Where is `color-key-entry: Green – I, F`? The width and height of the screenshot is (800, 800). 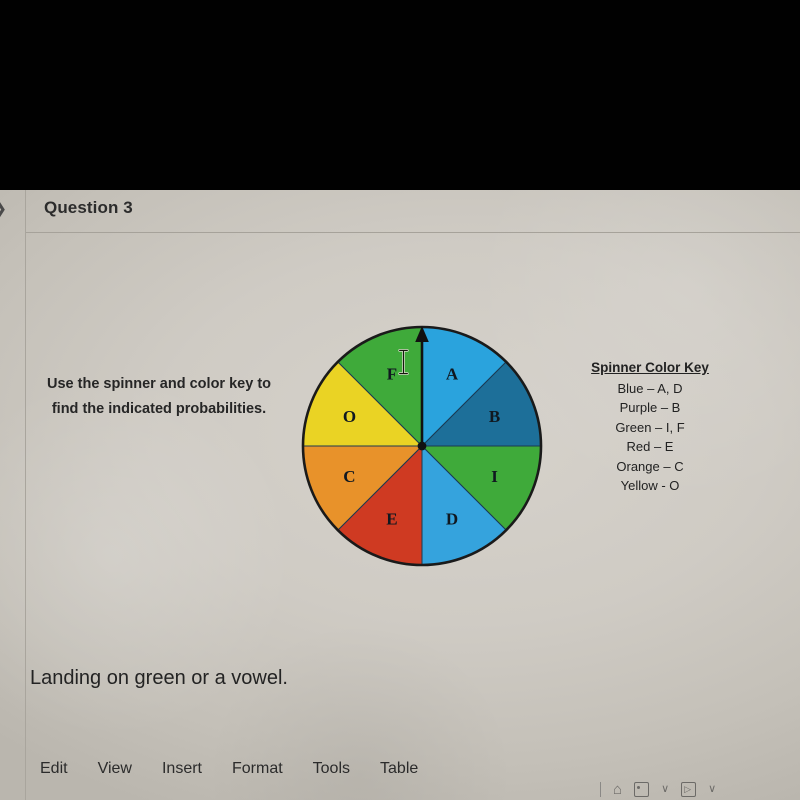
color-key-entry: Green – I, F is located at coordinates (650, 427).